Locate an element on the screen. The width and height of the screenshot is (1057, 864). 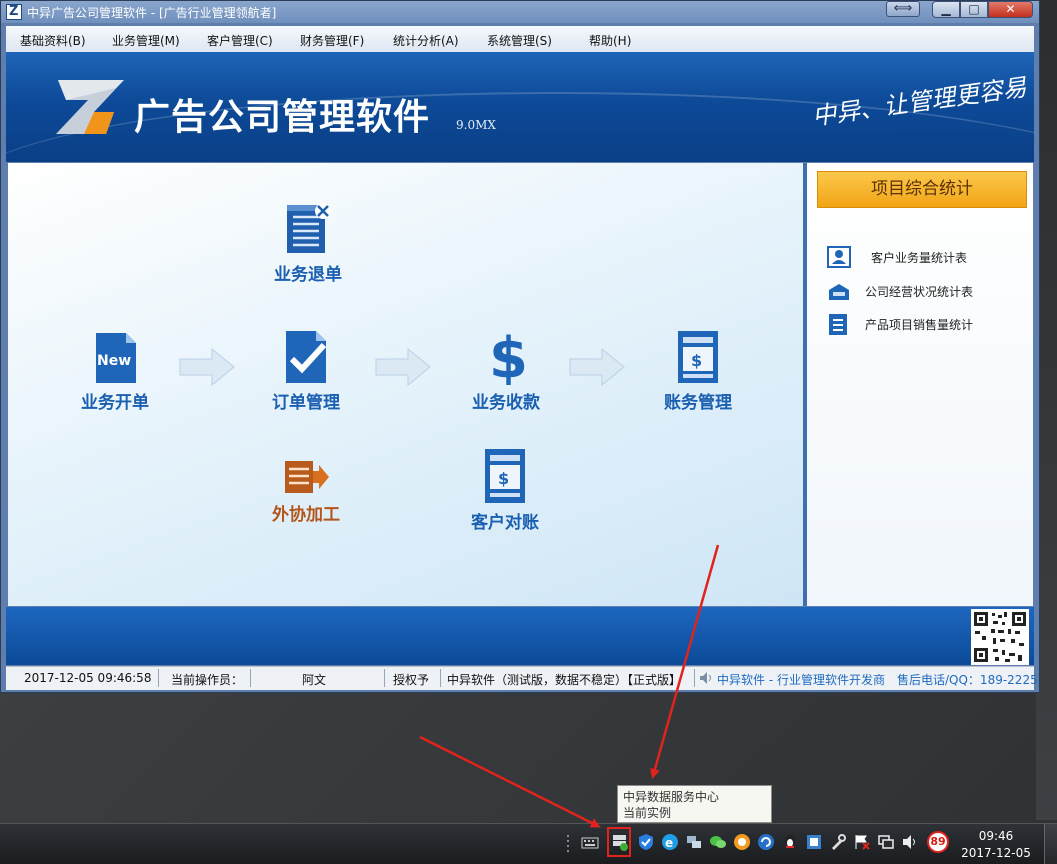
reconciliation-button: $ 客户对账 is located at coordinates (505, 490).